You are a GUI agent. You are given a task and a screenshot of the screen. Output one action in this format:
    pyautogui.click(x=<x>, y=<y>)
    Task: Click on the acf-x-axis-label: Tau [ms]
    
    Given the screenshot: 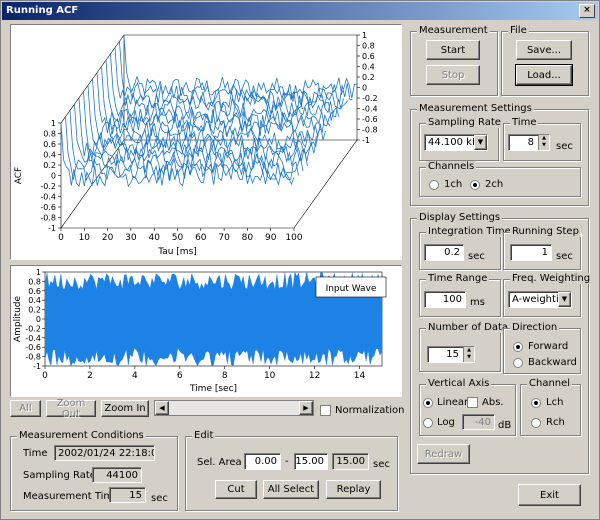 What is the action you would take?
    pyautogui.click(x=177, y=252)
    